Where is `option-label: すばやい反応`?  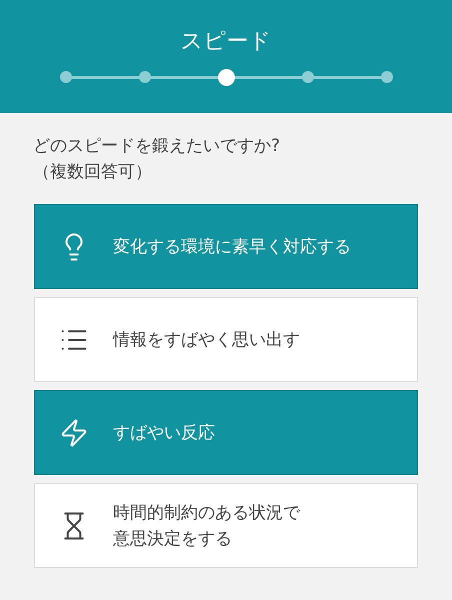
option-label: すばやい反応 is located at coordinates (164, 433).